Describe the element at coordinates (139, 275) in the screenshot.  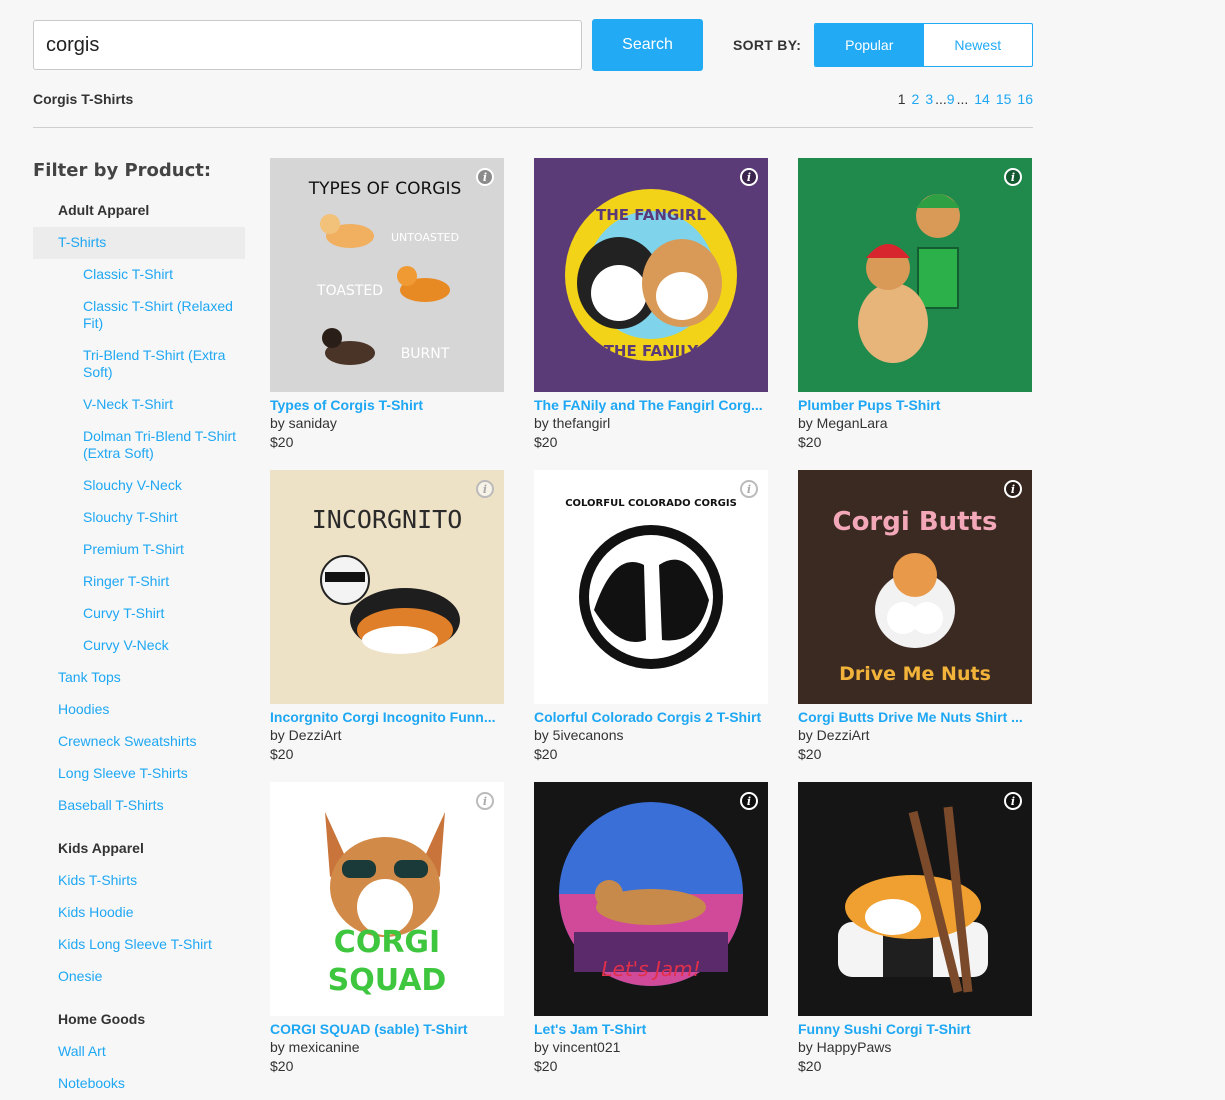
I see `sidebar-subitem: Classic T-Shirt` at that location.